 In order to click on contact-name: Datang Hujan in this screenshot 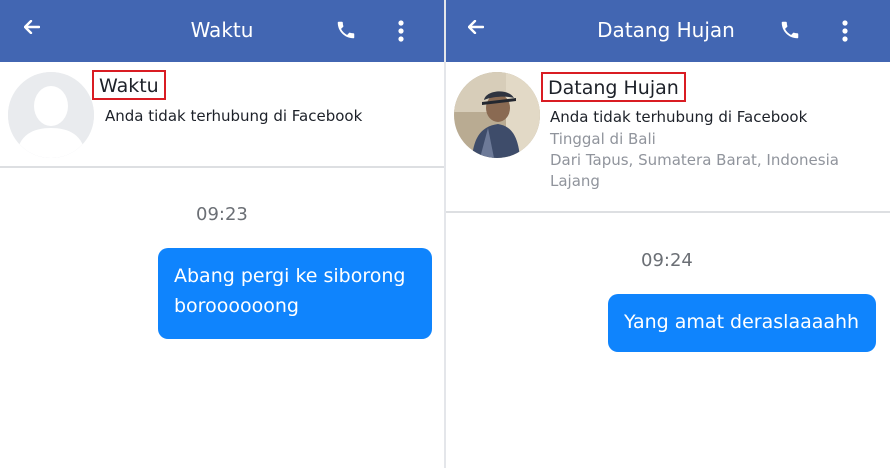, I will do `click(613, 87)`.